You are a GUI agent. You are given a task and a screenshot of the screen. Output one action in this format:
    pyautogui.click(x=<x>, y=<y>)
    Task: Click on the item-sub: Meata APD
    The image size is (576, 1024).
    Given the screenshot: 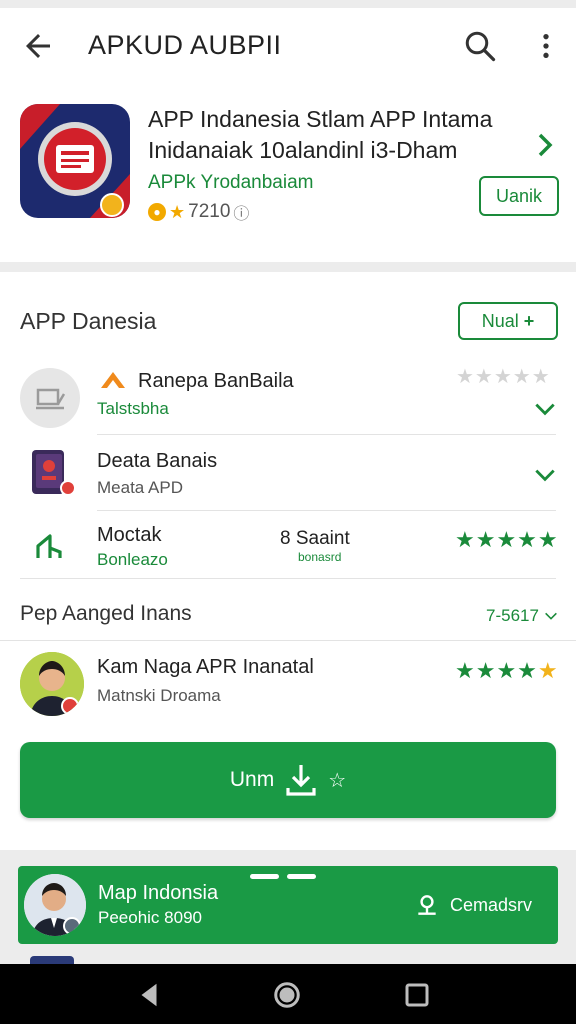 What is the action you would take?
    pyautogui.click(x=140, y=487)
    